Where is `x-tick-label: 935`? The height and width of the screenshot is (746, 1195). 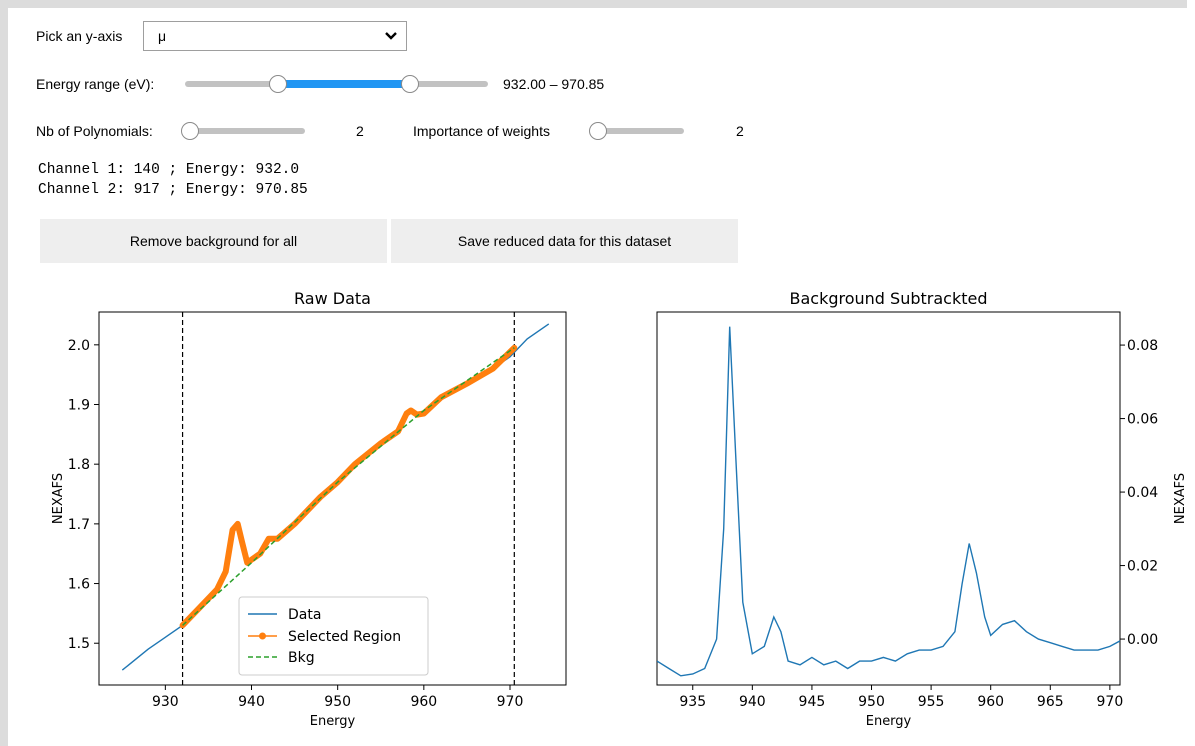 x-tick-label: 935 is located at coordinates (692, 702).